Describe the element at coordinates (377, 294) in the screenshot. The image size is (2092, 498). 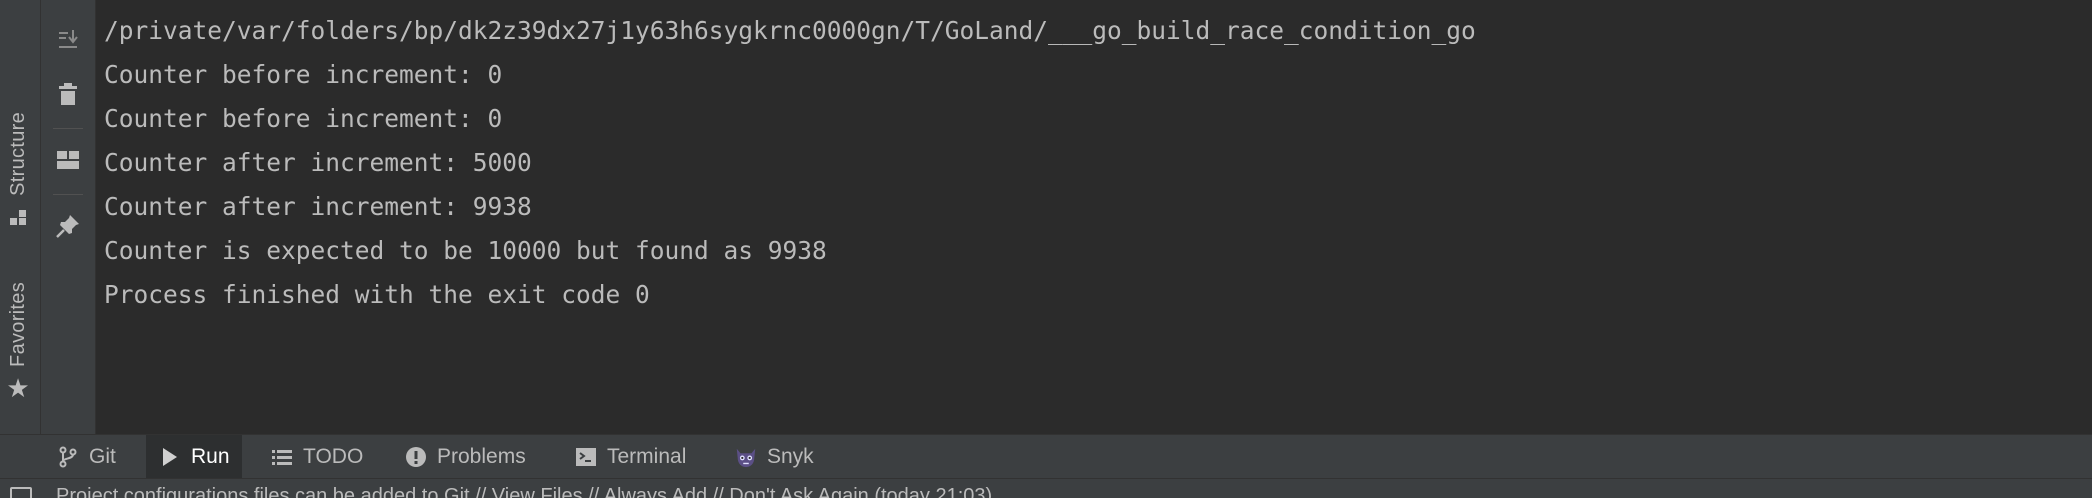
I see `console-line: Process finished with the exit code 0` at that location.